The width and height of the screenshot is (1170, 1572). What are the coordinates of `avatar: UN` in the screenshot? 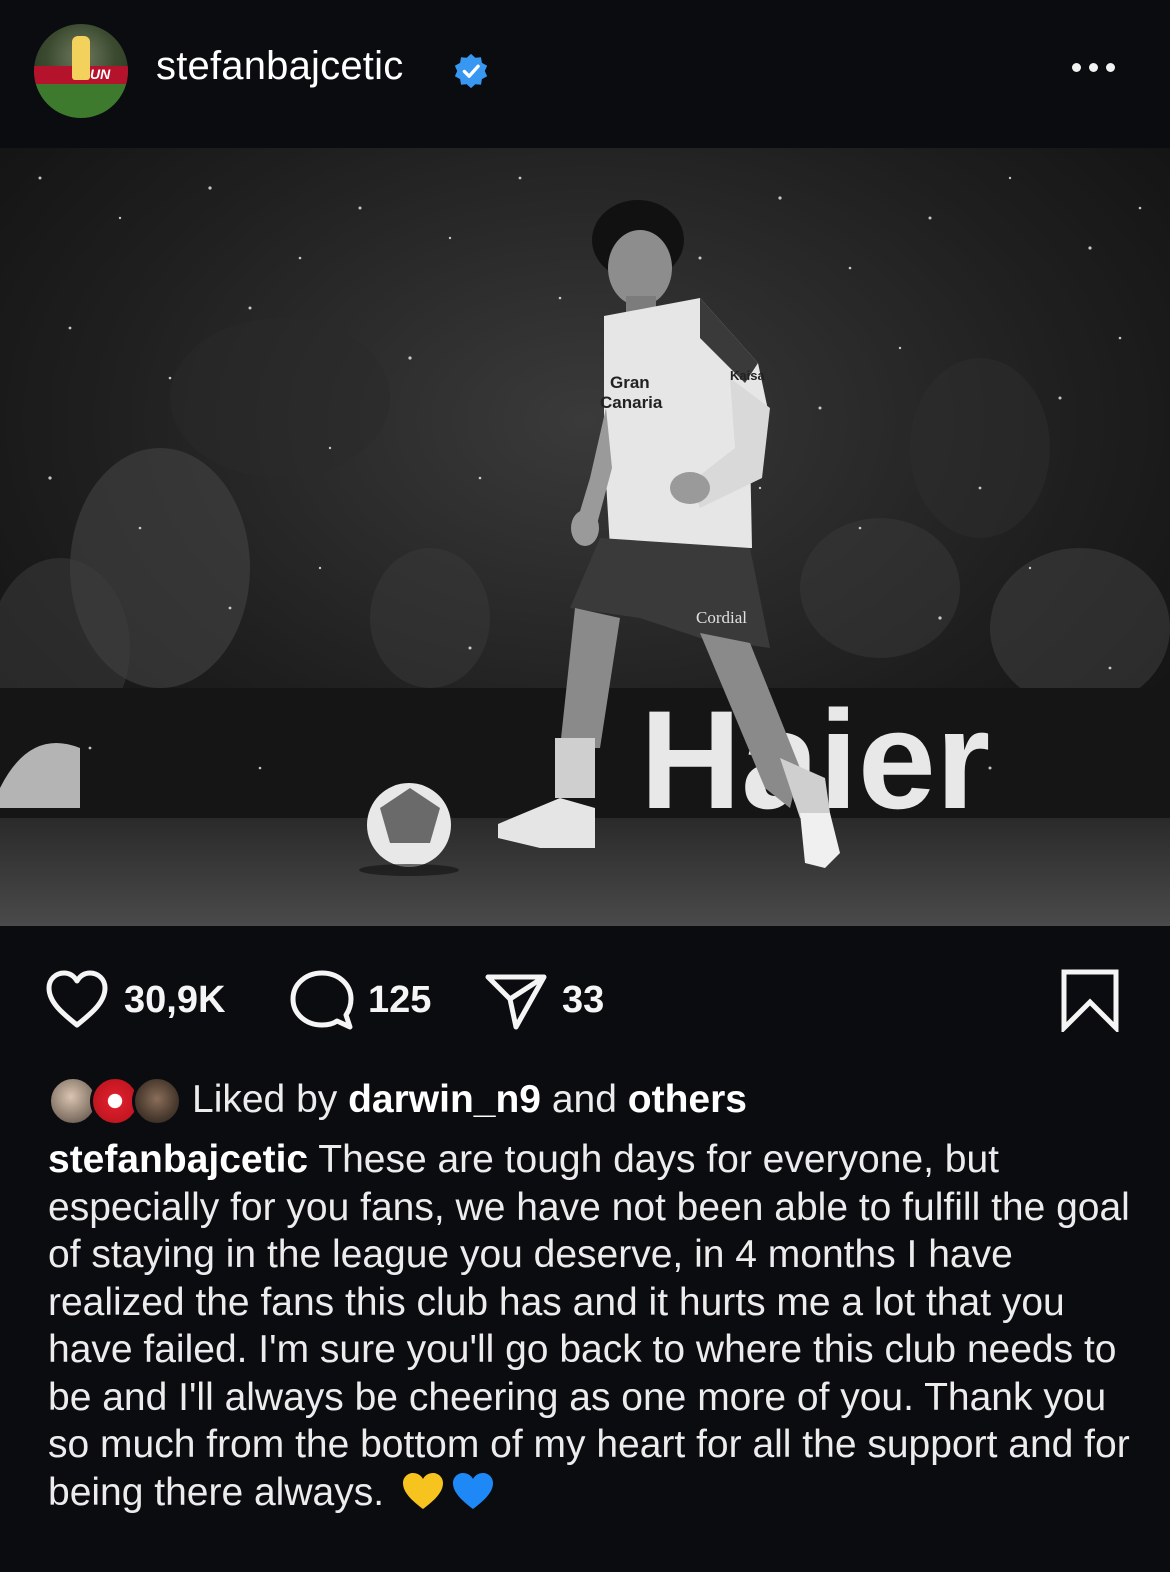 It's located at (81, 71).